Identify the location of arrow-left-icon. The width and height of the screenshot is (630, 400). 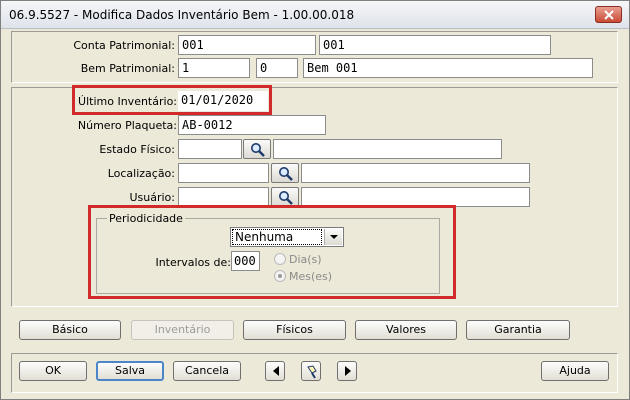
(276, 371).